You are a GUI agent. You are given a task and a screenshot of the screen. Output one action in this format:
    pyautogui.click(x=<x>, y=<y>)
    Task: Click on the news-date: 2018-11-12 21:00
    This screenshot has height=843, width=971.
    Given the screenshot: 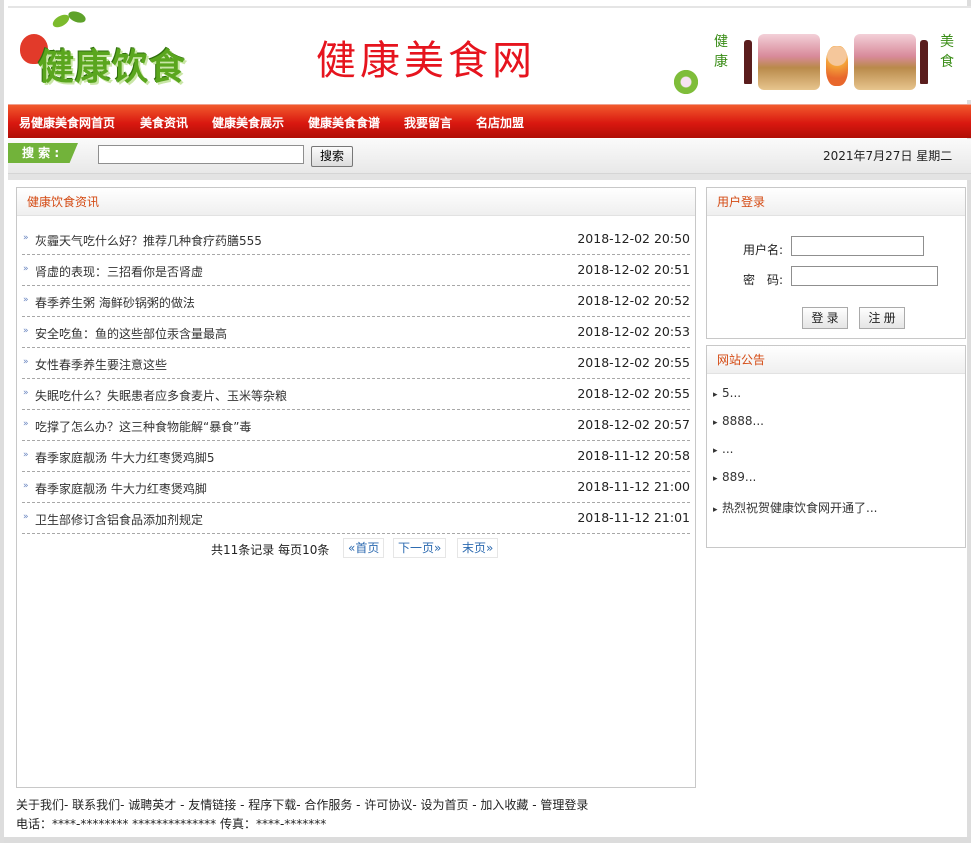 What is the action you would take?
    pyautogui.click(x=633, y=486)
    